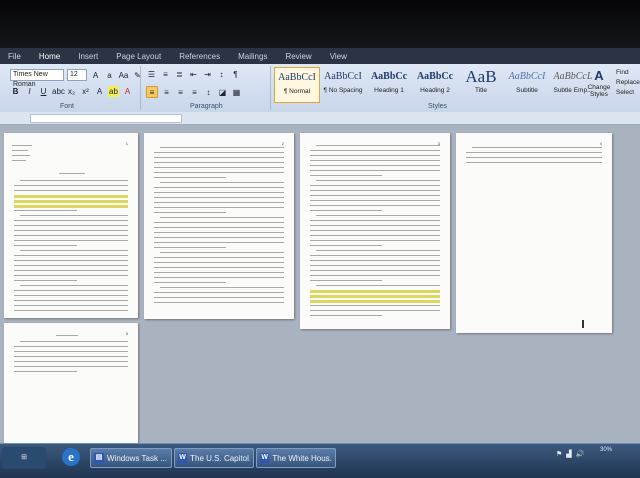 This screenshot has width=640, height=478. What do you see at coordinates (37, 78) in the screenshot?
I see `font-name-box: Times New Roman` at bounding box center [37, 78].